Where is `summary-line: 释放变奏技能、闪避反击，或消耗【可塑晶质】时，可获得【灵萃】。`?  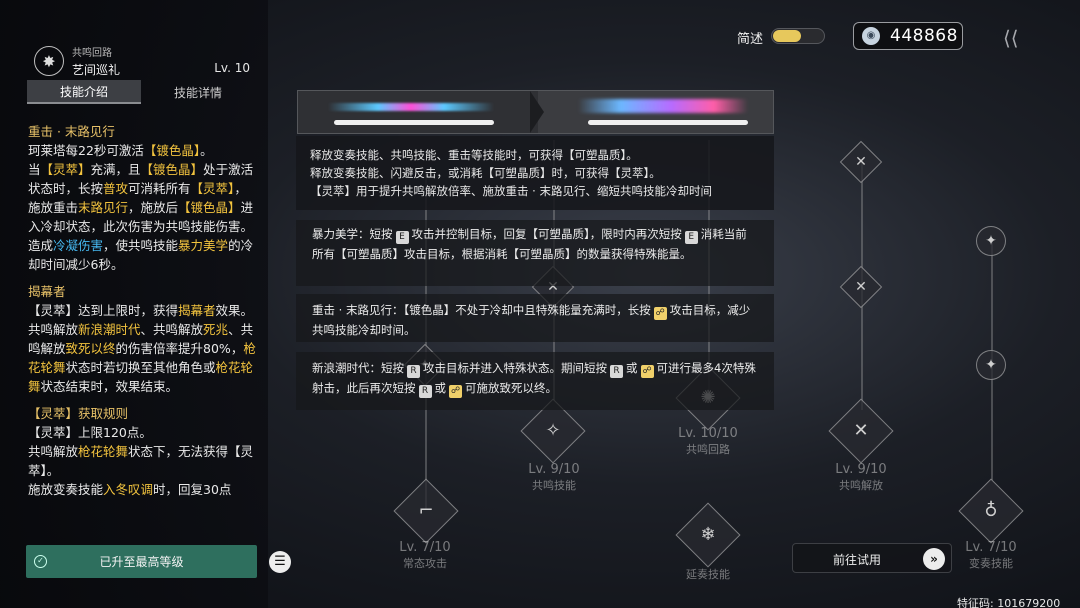 summary-line: 释放变奏技能、闪避反击，或消耗【可塑晶质】时，可获得【灵萃】。 is located at coordinates (485, 173).